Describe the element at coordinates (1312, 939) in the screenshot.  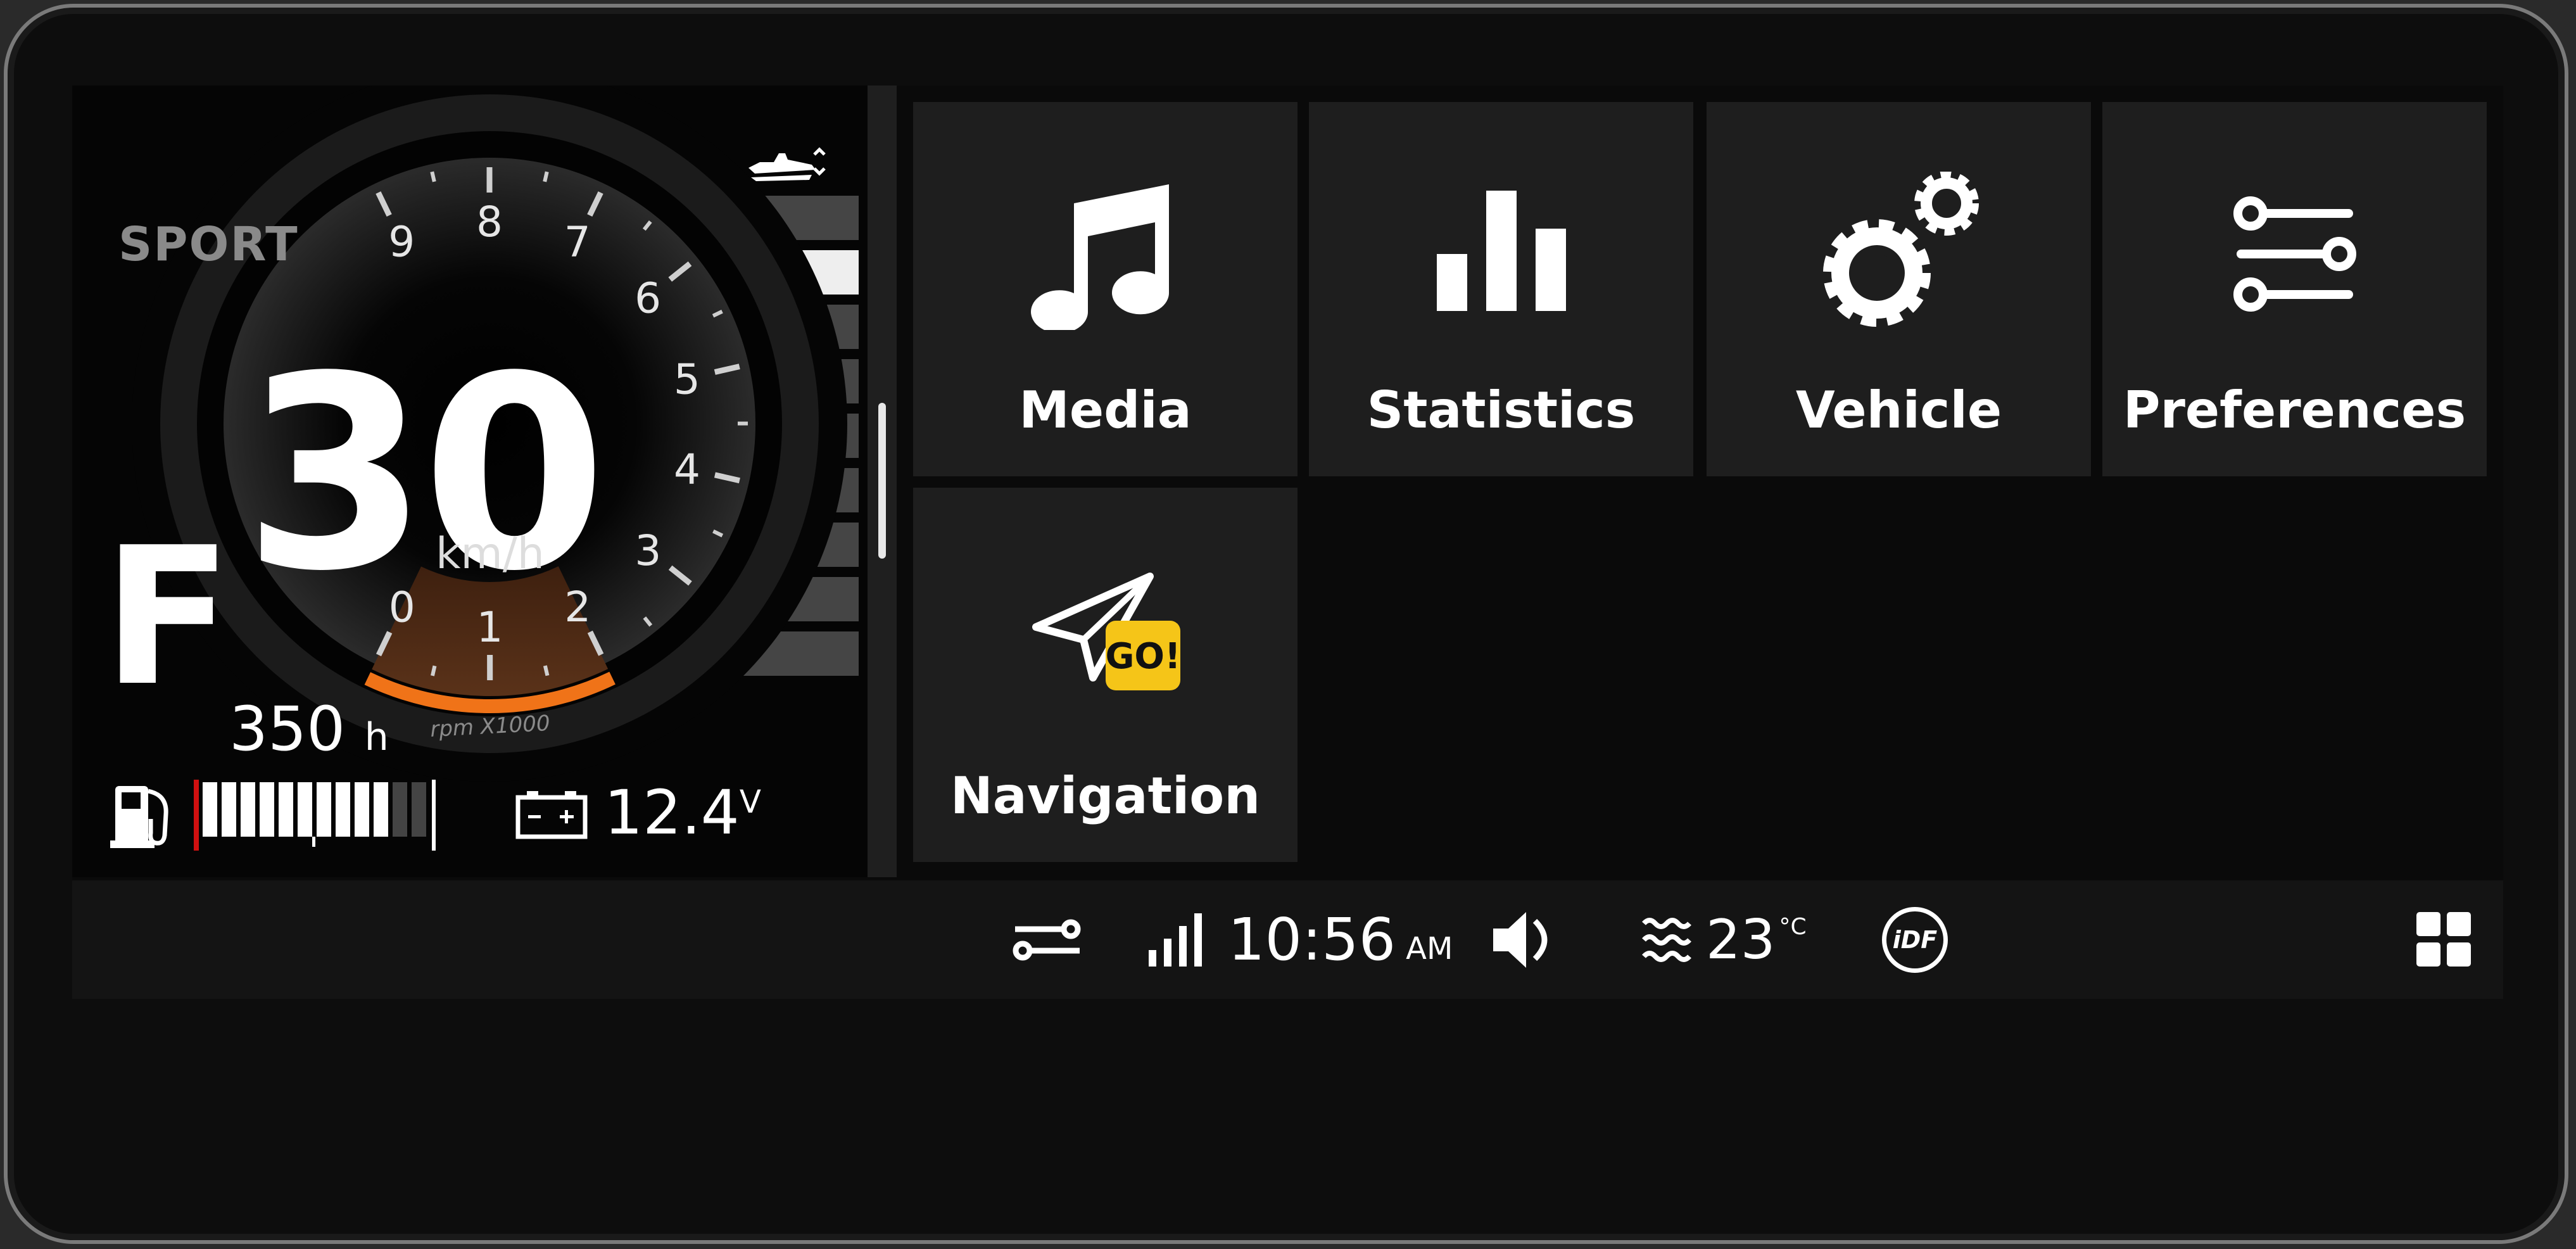
I see `clock-time: 10:56` at that location.